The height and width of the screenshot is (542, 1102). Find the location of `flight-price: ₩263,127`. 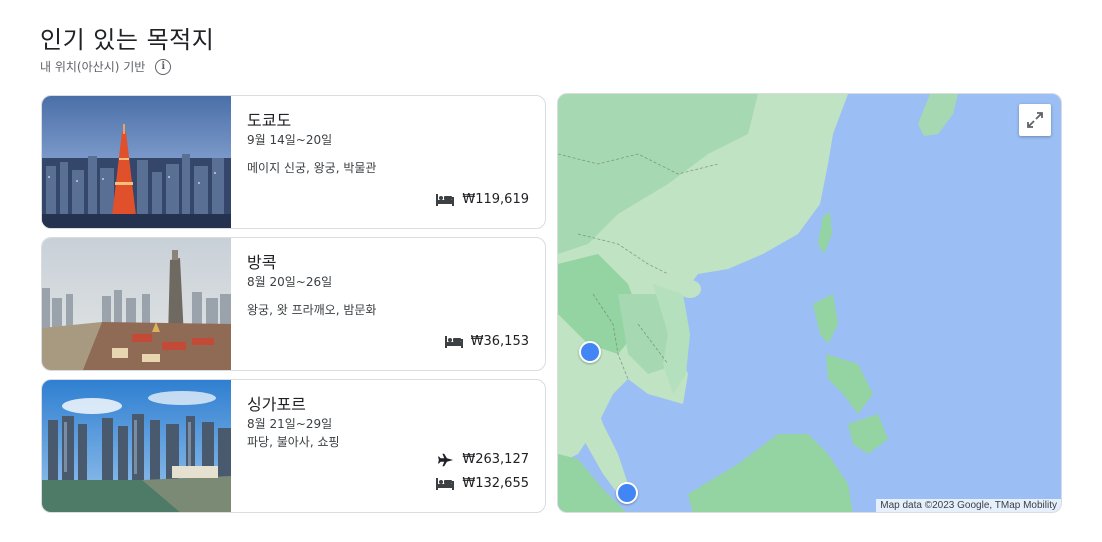

flight-price: ₩263,127 is located at coordinates (495, 459).